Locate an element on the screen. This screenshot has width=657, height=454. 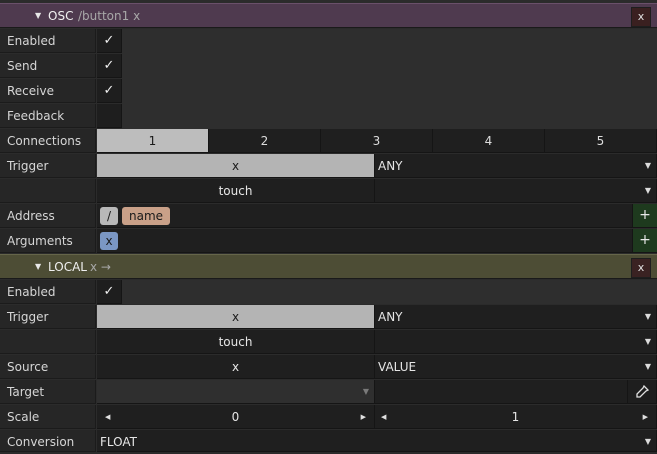
local-enabled-checkbox: ✓ is located at coordinates (109, 292).